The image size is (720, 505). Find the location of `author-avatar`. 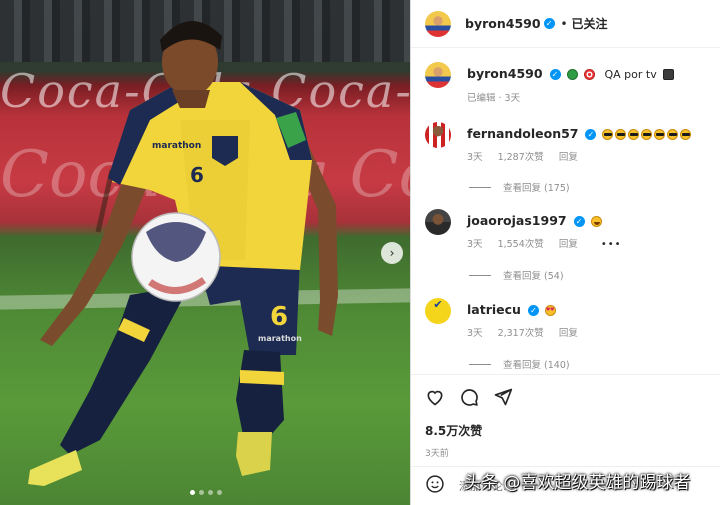

author-avatar is located at coordinates (438, 23).